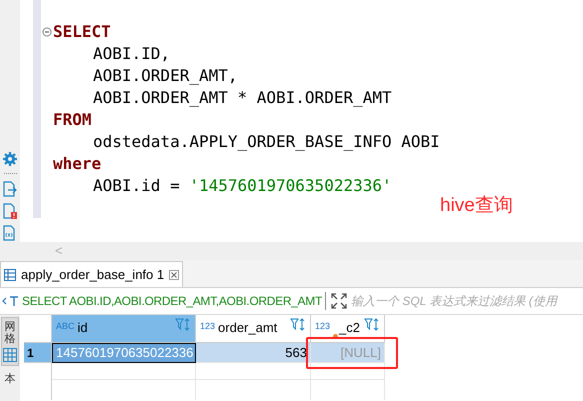 The width and height of the screenshot is (583, 401). I want to click on side-tab: 网格, so click(10, 341).